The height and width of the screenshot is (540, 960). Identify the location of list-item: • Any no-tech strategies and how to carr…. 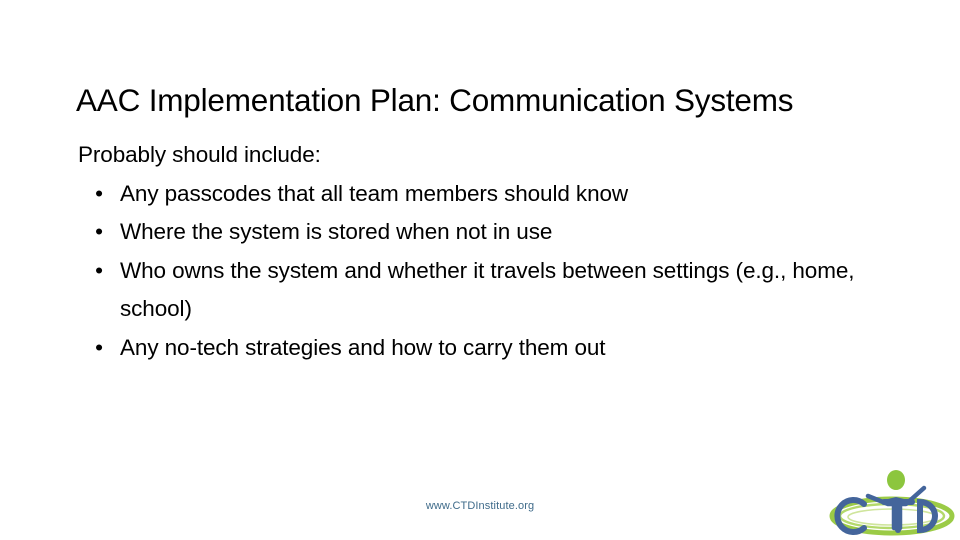
(478, 348).